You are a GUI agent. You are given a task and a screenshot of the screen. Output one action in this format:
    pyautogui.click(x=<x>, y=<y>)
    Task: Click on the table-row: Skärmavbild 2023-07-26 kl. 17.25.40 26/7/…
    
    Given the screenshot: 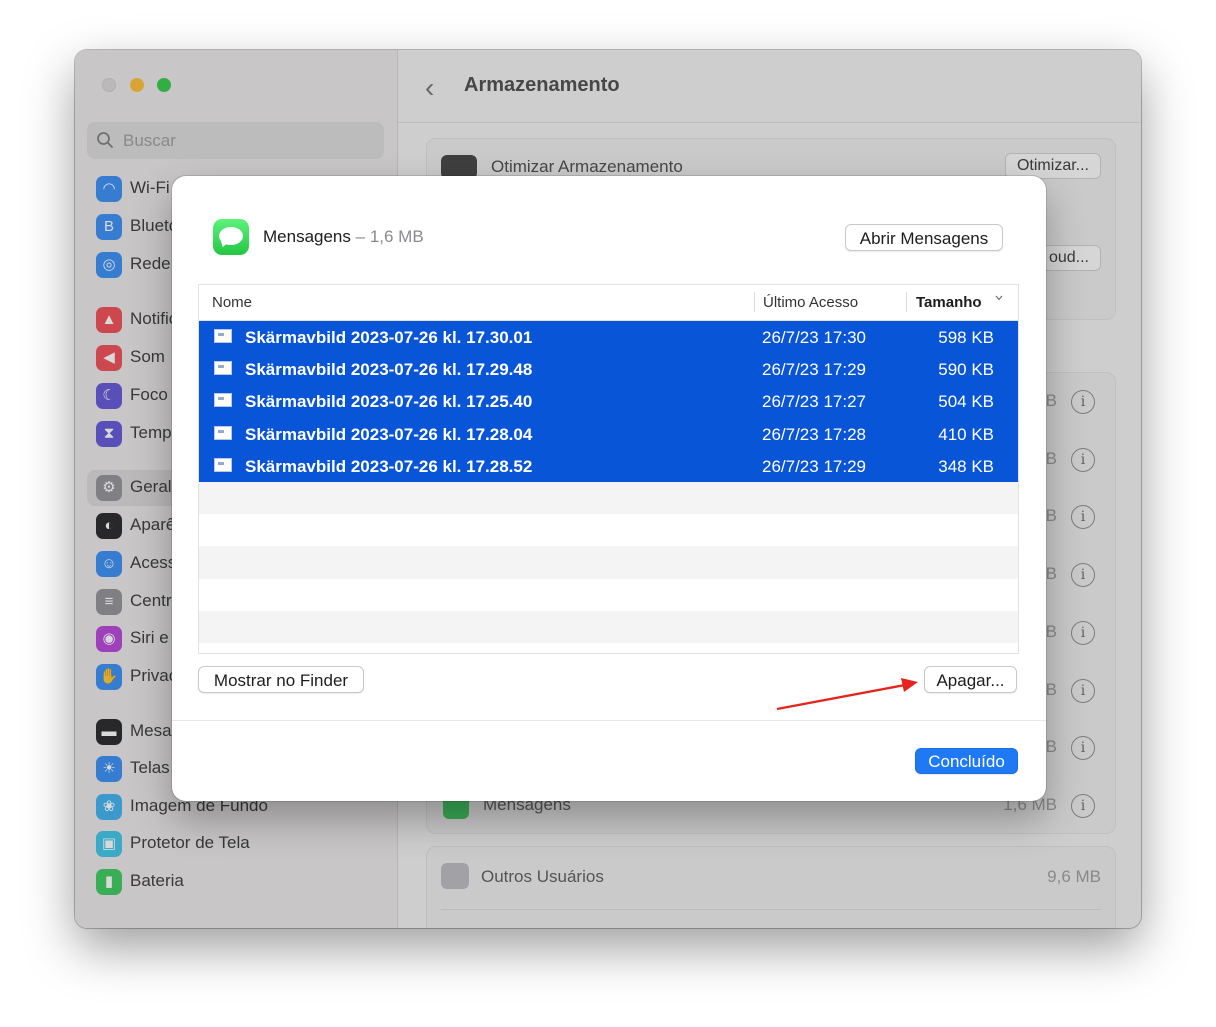 What is the action you would take?
    pyautogui.click(x=608, y=401)
    